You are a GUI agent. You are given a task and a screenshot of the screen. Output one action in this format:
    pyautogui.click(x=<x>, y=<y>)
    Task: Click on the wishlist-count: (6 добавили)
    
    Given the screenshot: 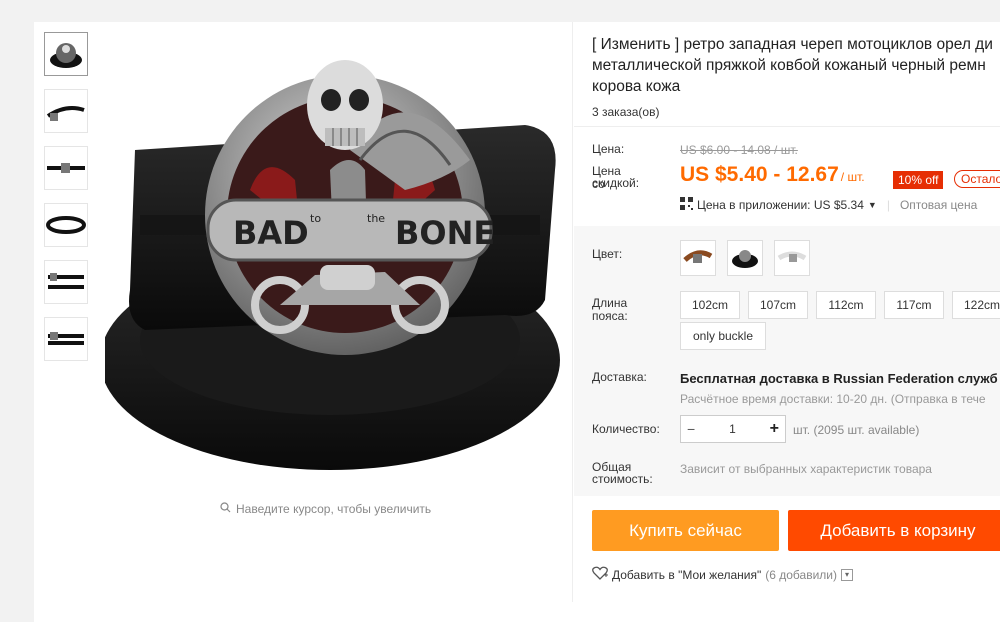 What is the action you would take?
    pyautogui.click(x=801, y=574)
    